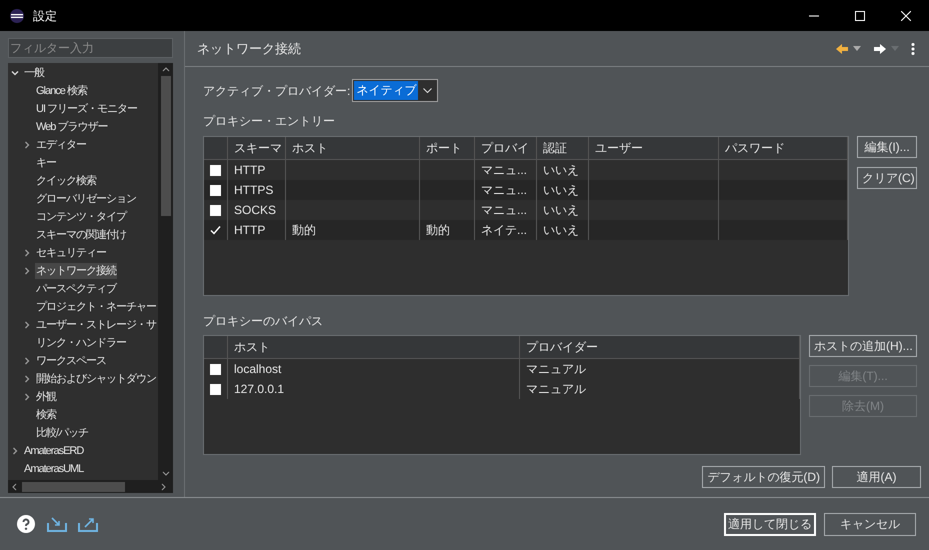 The height and width of the screenshot is (550, 929). I want to click on column-header: ユーザー, so click(619, 148).